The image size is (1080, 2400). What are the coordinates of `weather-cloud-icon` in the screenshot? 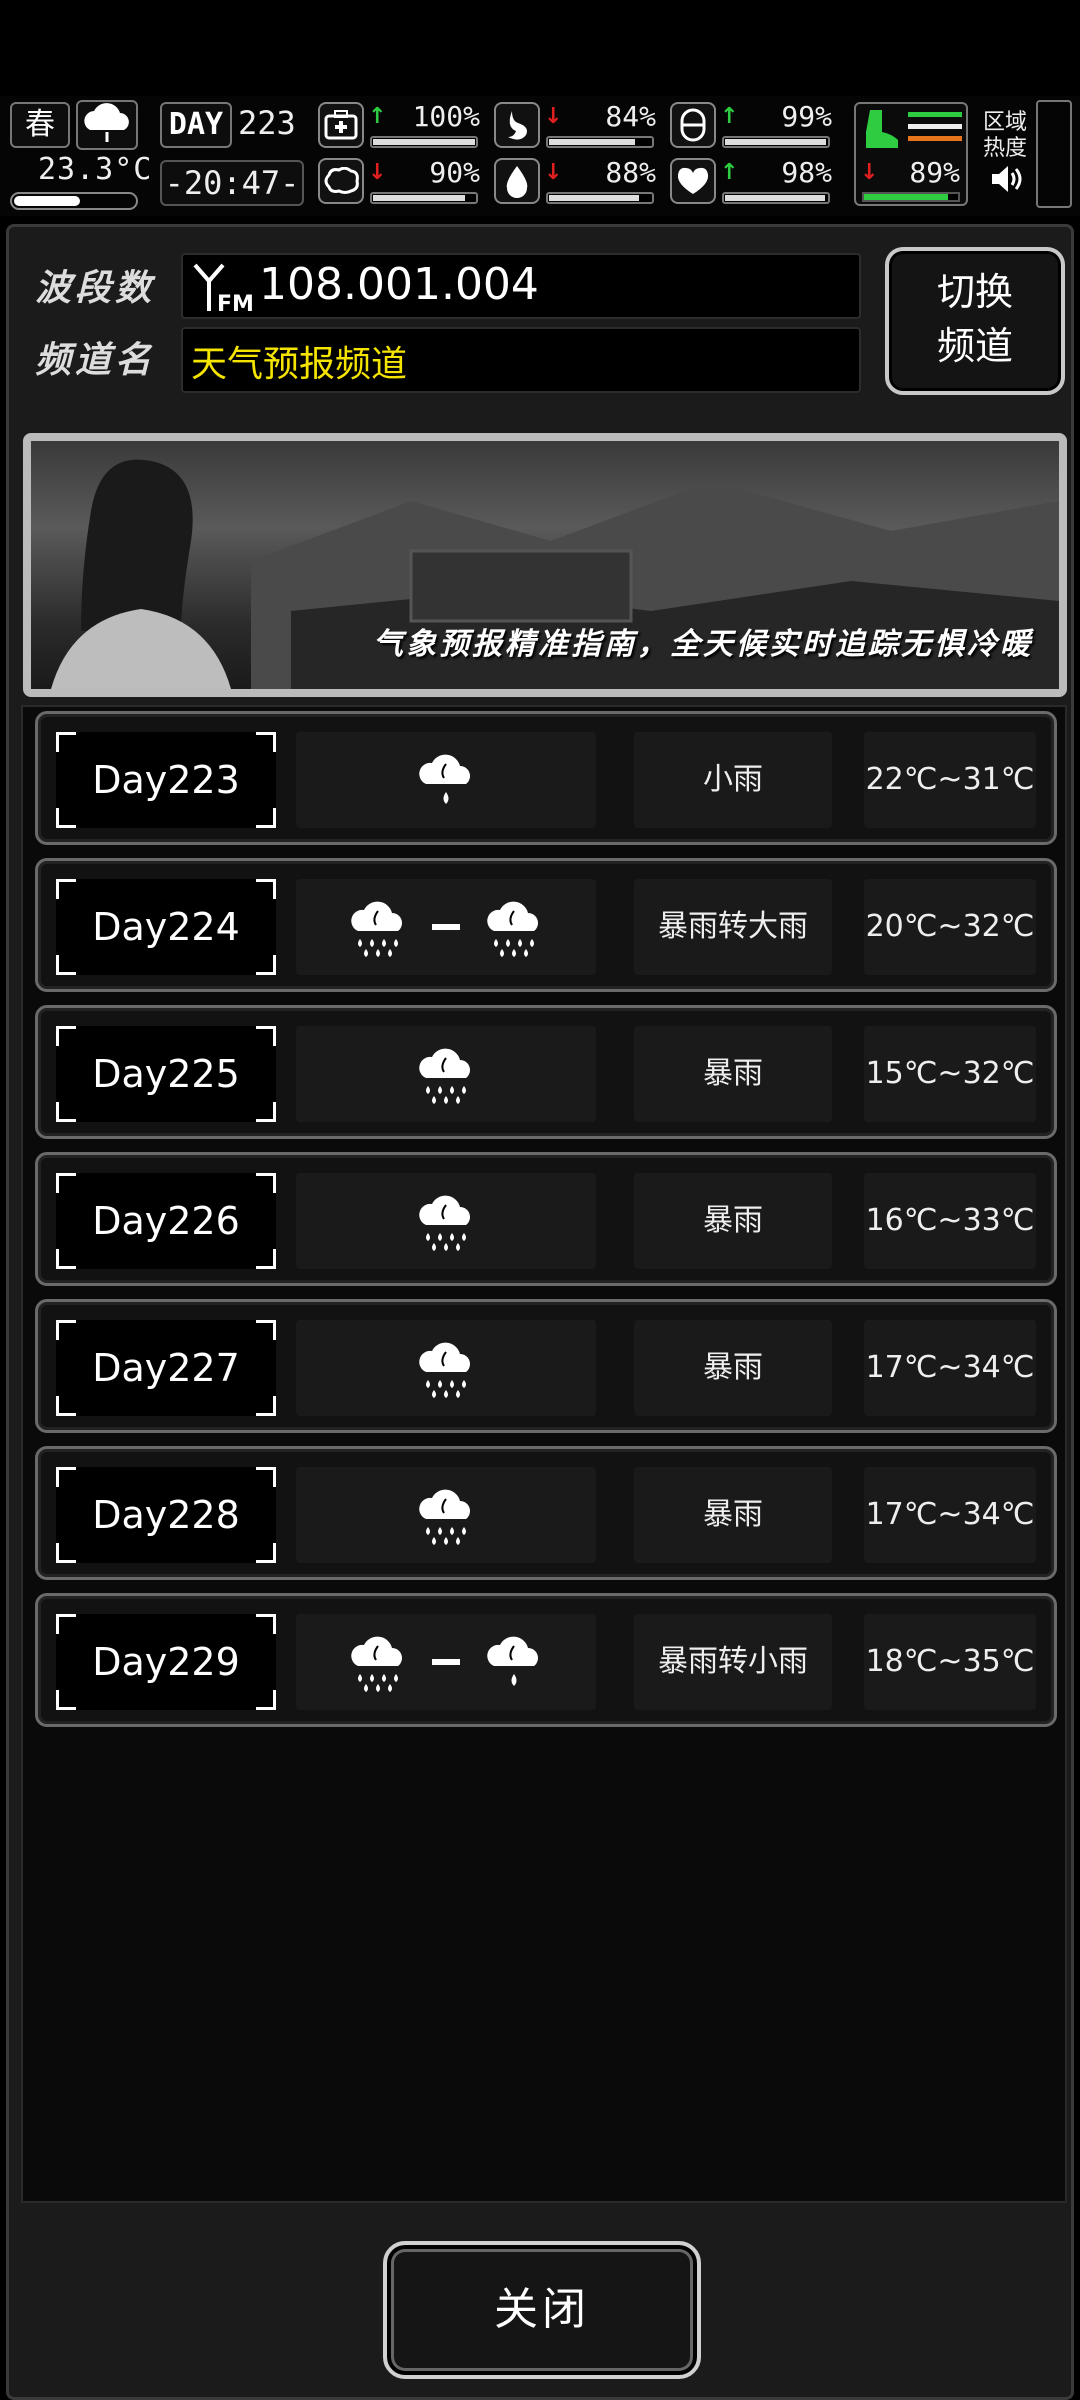 It's located at (107, 125).